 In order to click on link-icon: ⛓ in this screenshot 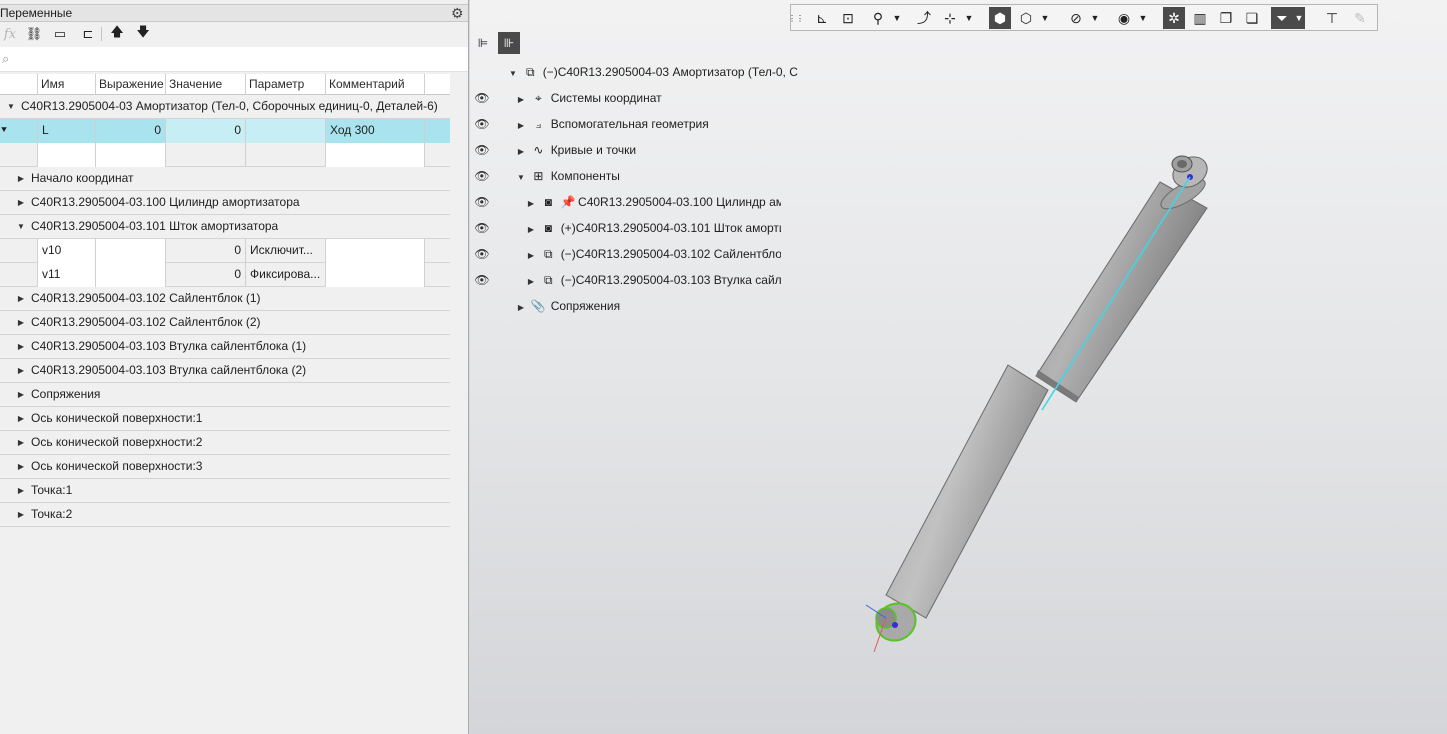, I will do `click(34, 34)`.